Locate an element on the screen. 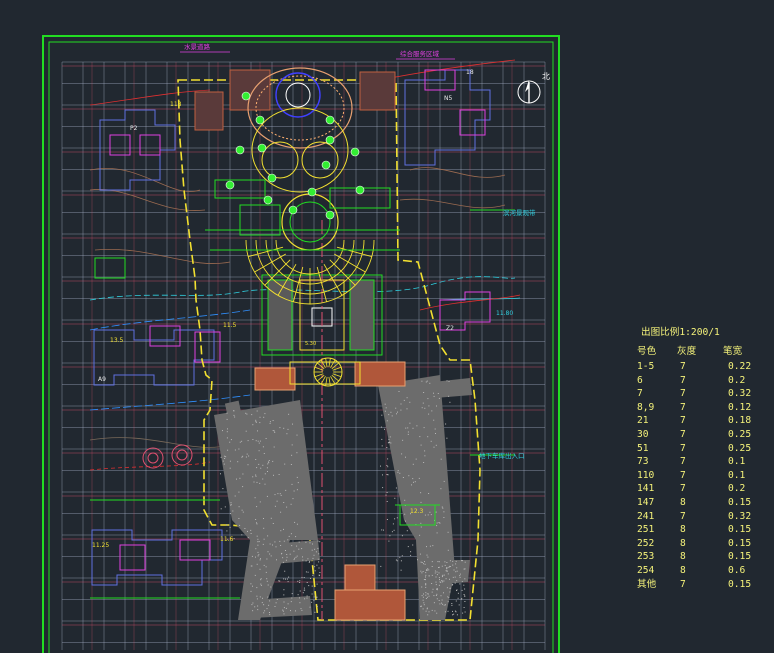 The width and height of the screenshot is (774, 653). legend-color-number: 21 is located at coordinates (643, 421).